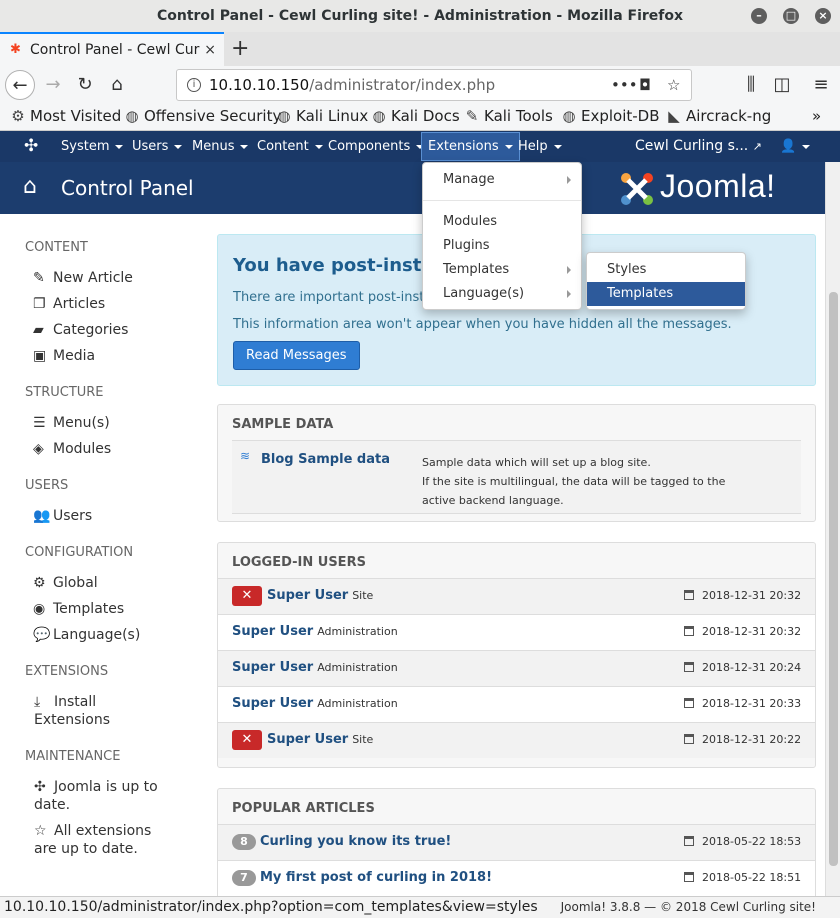 This screenshot has height=918, width=840. I want to click on reload-button: ↻, so click(85, 85).